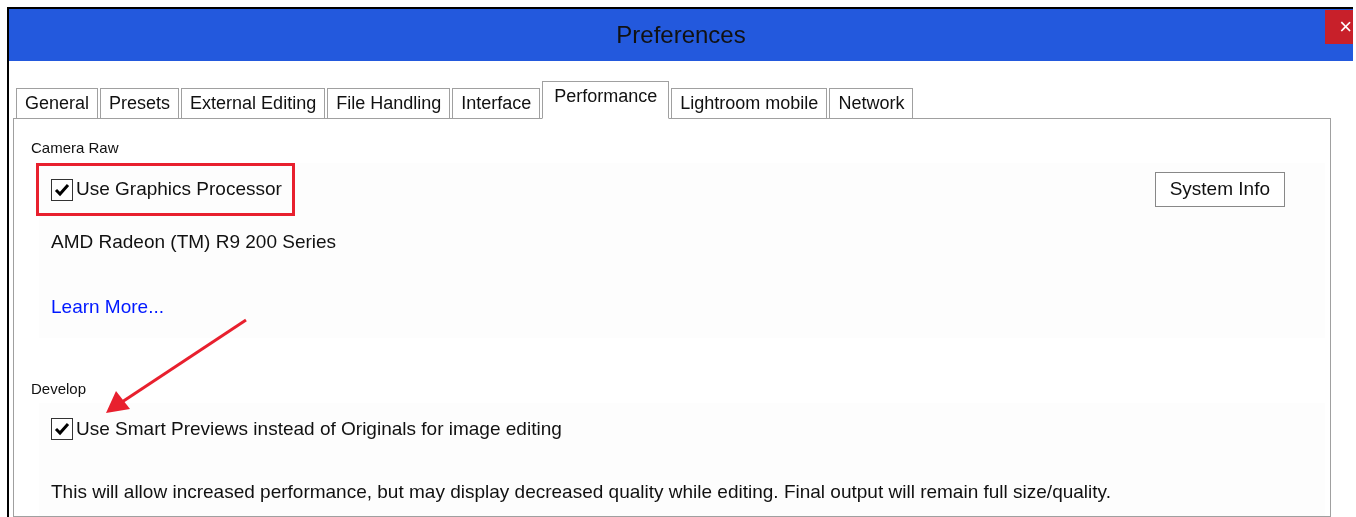  Describe the element at coordinates (749, 103) in the screenshot. I see `tab: Lightroom mobile` at that location.